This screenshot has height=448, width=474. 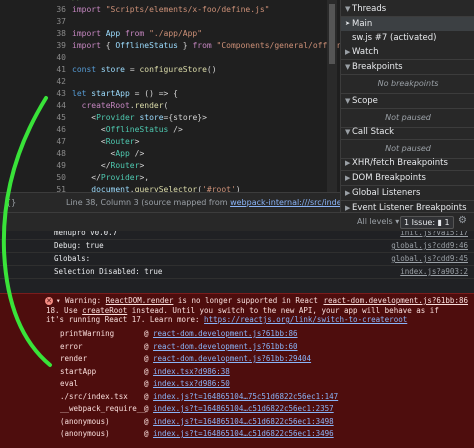 I want to click on error-icon: ✕, so click(x=49, y=301).